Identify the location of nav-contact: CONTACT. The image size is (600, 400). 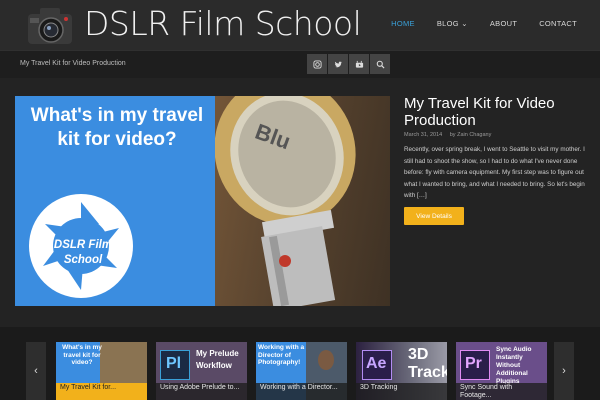
(558, 23).